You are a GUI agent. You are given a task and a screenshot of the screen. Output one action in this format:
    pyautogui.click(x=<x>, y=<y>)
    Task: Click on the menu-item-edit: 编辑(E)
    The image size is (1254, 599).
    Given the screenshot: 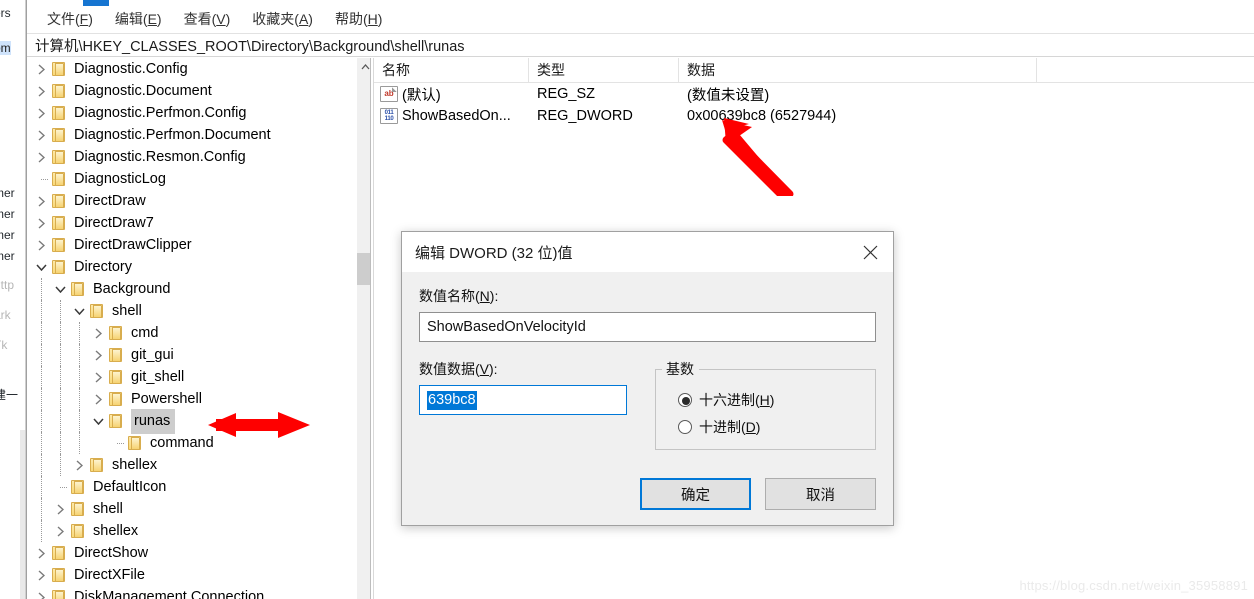 What is the action you would take?
    pyautogui.click(x=138, y=19)
    